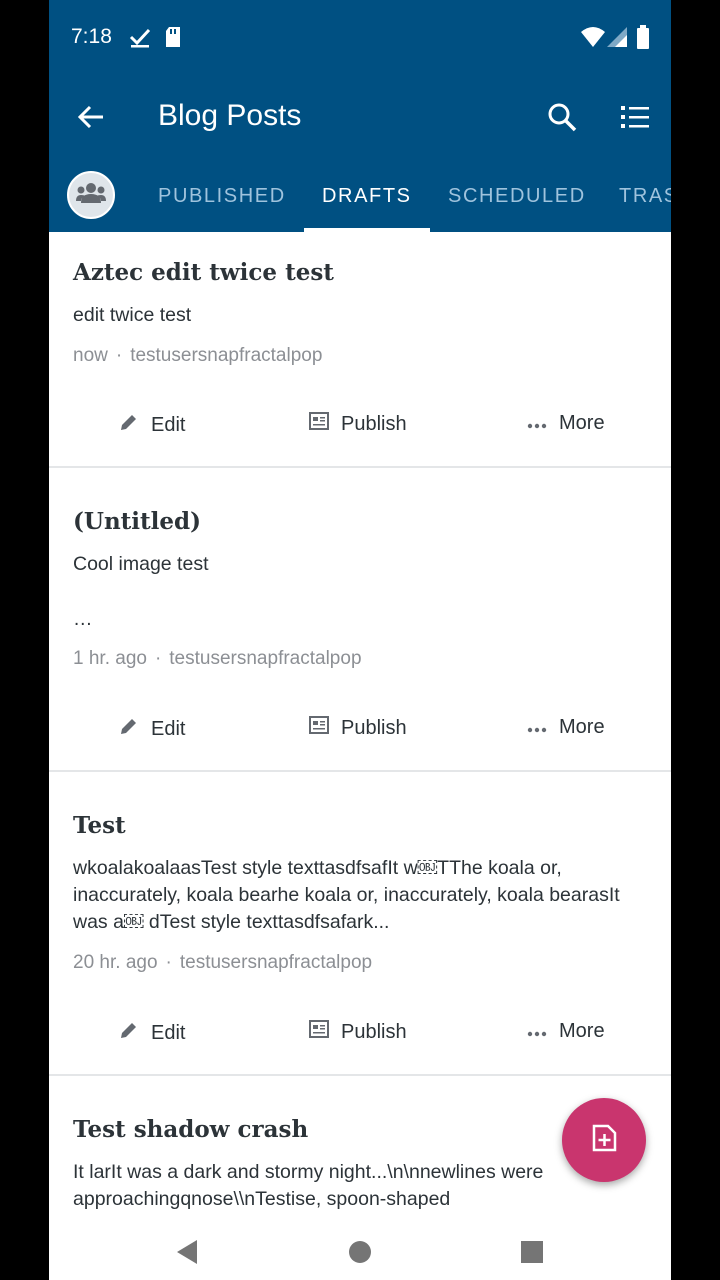 This screenshot has width=720, height=1280. I want to click on app-bar: Blog Posts, so click(360, 117).